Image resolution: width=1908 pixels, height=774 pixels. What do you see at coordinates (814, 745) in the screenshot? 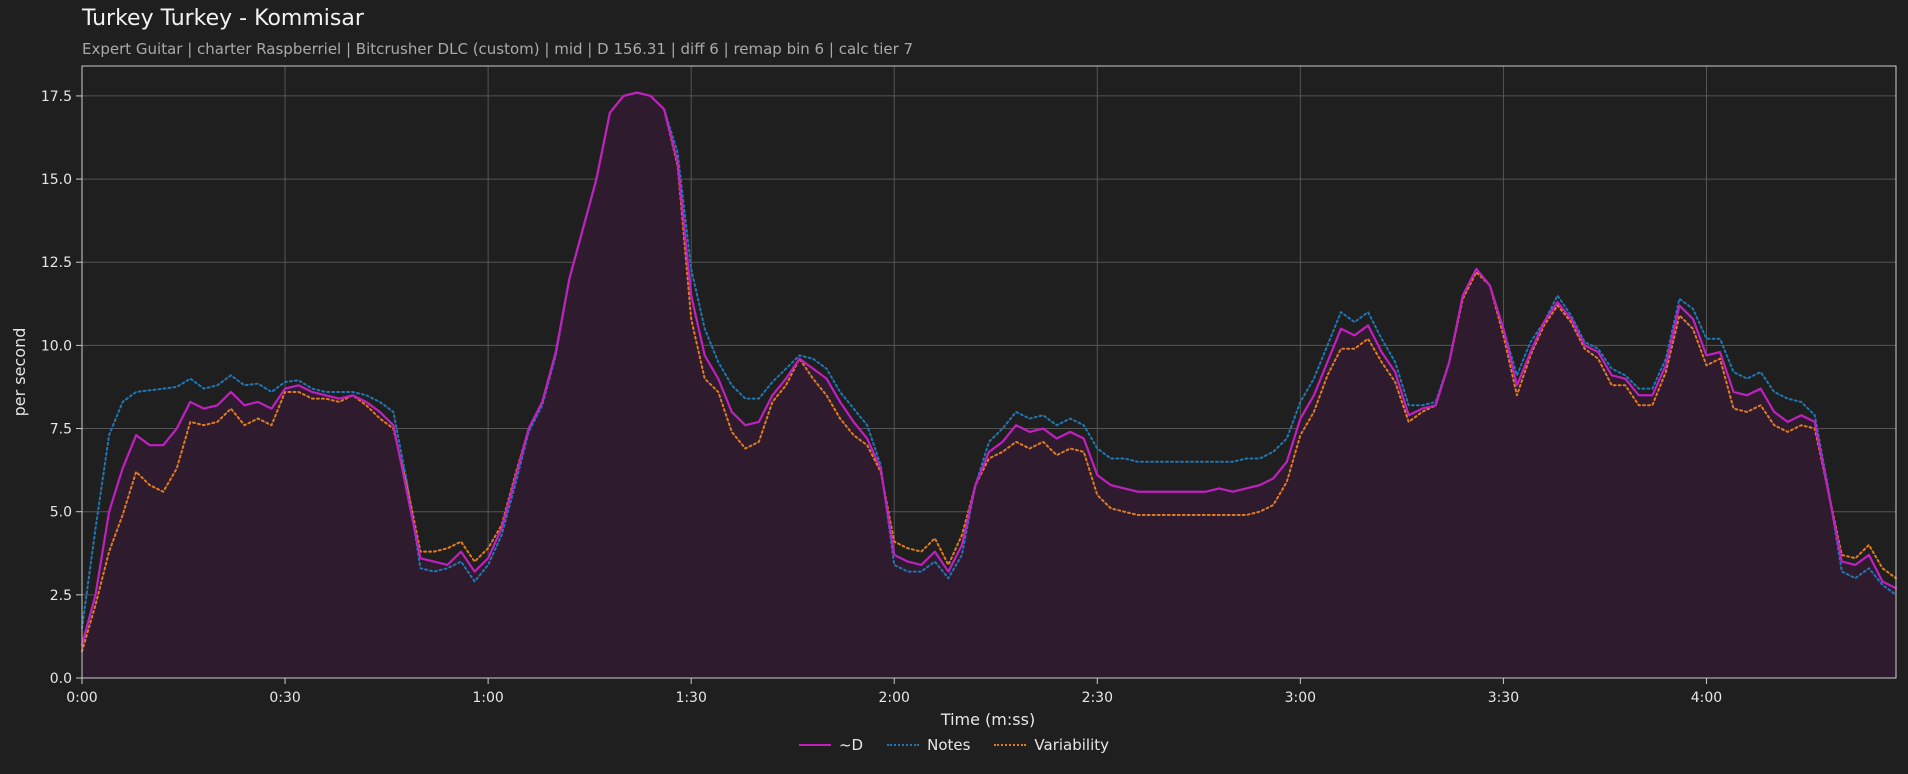
I see `legend-swatch-d` at bounding box center [814, 745].